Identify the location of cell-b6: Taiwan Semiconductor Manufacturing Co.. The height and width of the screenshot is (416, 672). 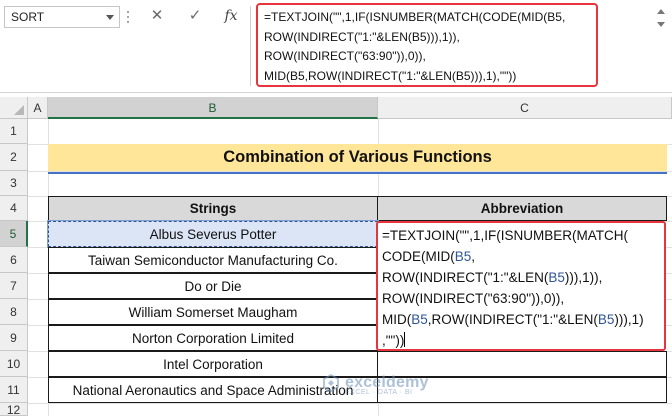
(213, 260).